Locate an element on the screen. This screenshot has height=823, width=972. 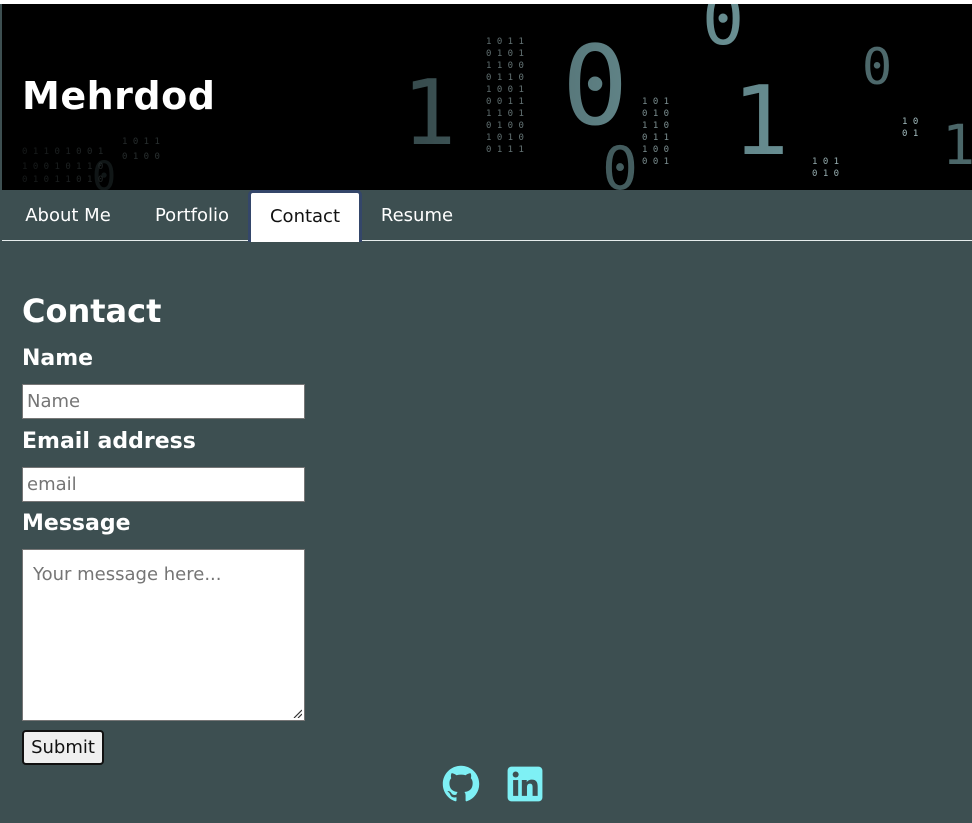
github-icon is located at coordinates (461, 784).